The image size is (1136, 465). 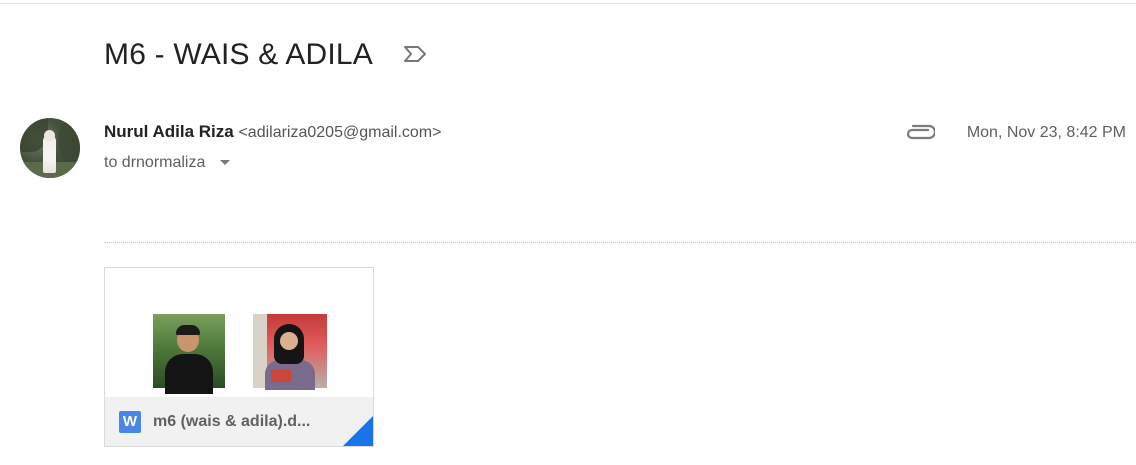 I want to click on recipient-line: to drnormaliza, so click(x=167, y=163).